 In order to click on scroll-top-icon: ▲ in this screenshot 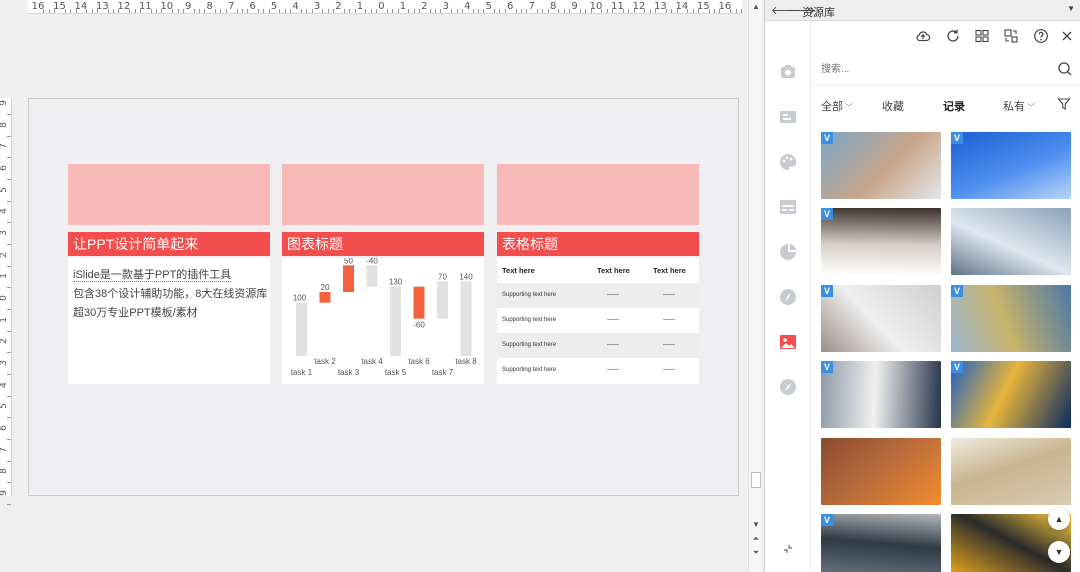, I will do `click(1059, 519)`.